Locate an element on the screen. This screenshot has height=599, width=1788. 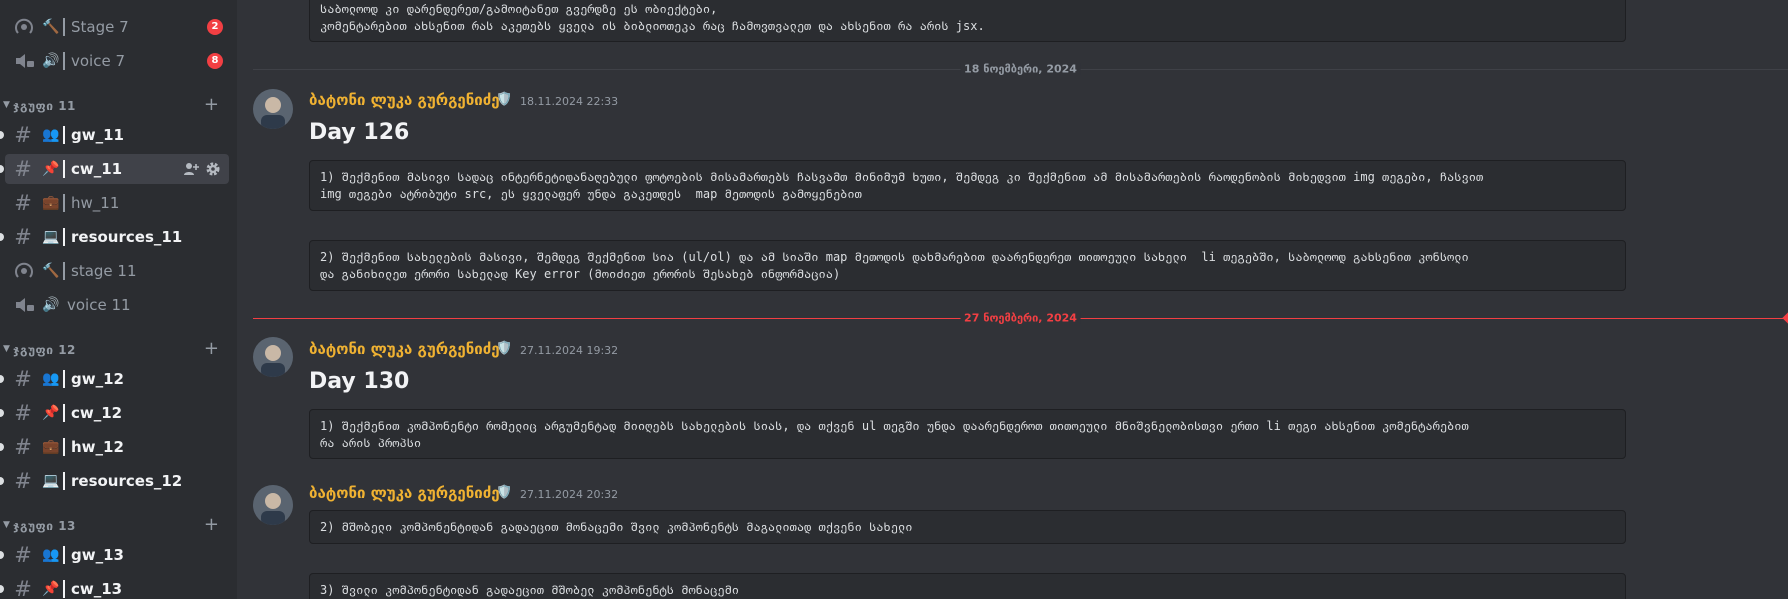
channel-label: gw_12 is located at coordinates (97, 379).